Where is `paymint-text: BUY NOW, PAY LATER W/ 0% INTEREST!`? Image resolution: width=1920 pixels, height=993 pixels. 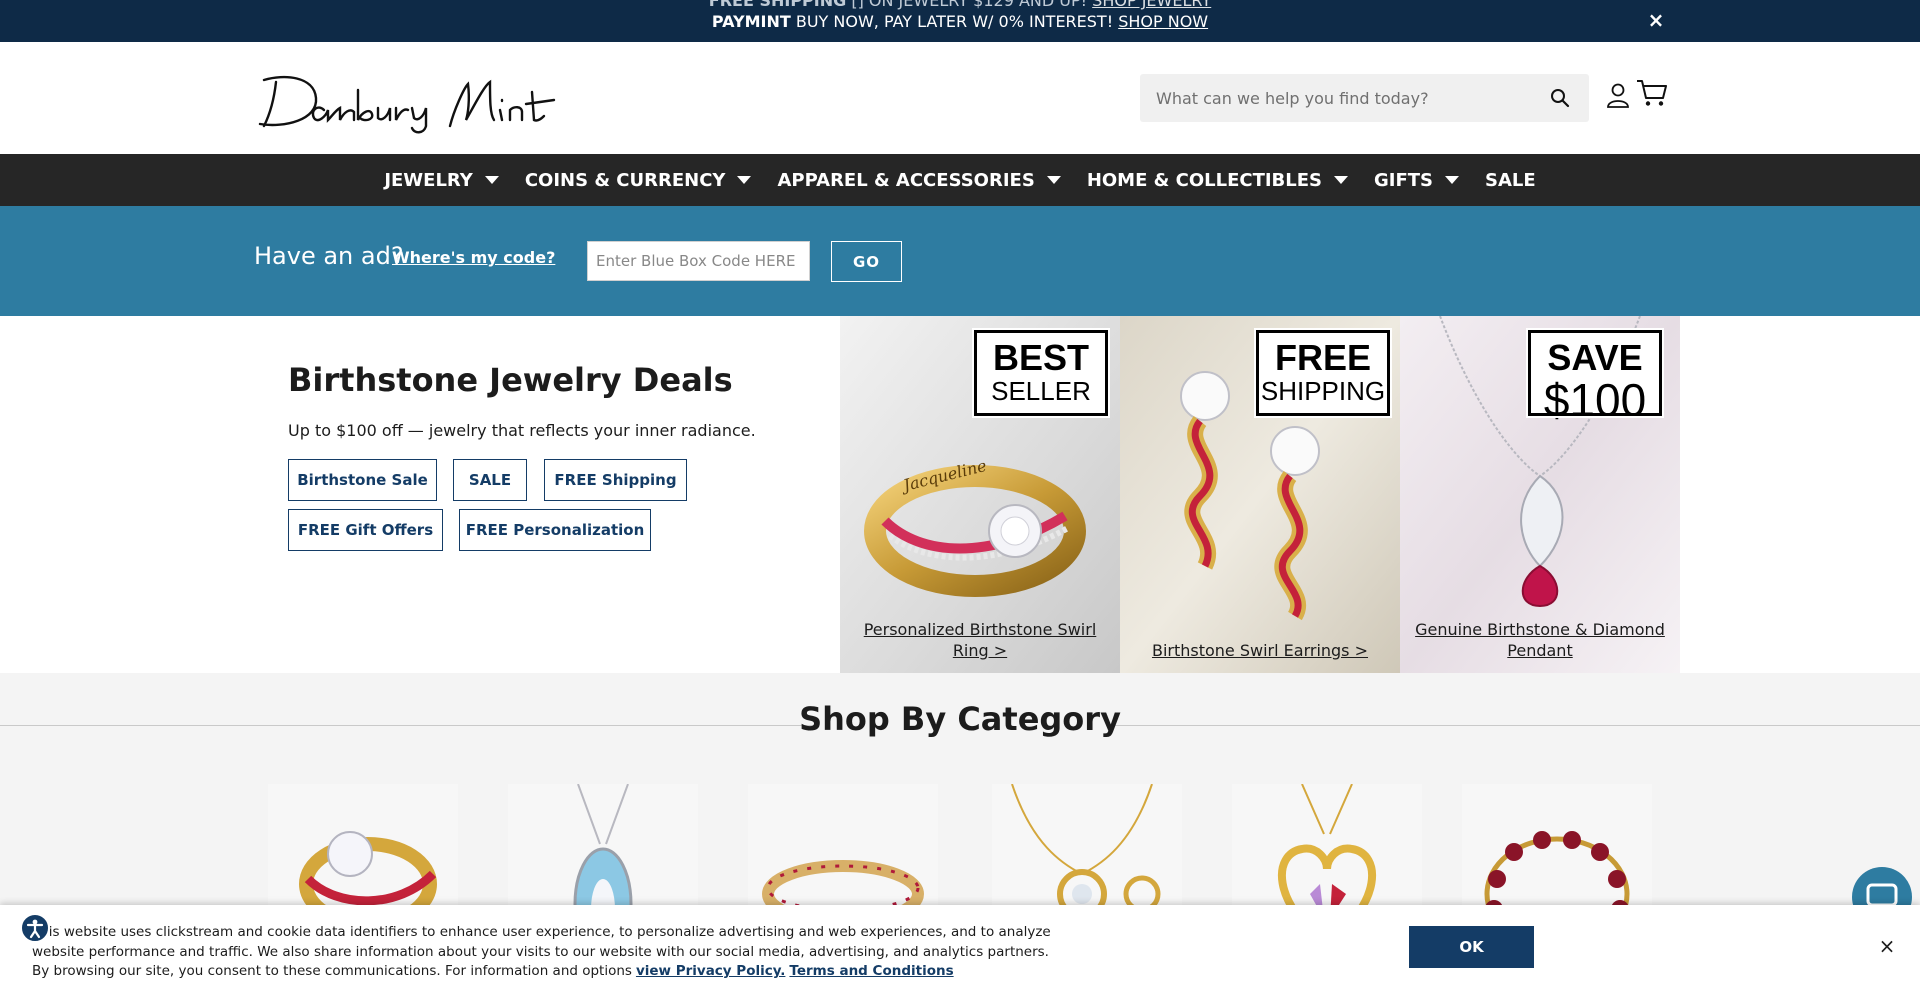
paymint-text: BUY NOW, PAY LATER W/ 0% INTEREST! is located at coordinates (954, 21).